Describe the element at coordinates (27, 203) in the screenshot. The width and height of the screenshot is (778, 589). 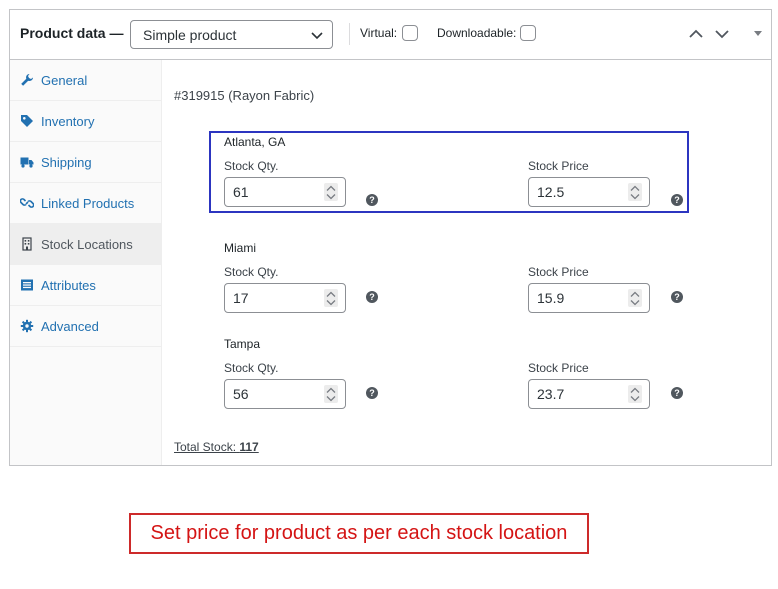
I see `link-icon` at that location.